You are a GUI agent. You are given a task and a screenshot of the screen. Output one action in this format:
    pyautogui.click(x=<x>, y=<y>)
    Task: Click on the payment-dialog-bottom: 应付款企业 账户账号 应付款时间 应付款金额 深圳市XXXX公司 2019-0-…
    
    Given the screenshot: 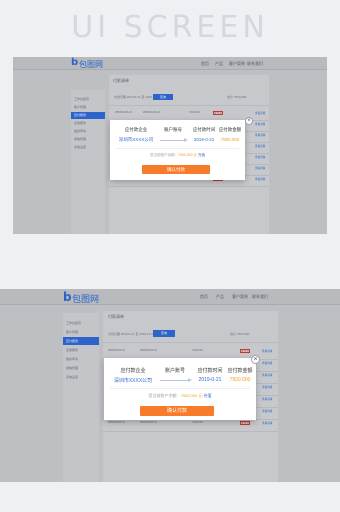 What is the action you would take?
    pyautogui.click(x=180, y=389)
    